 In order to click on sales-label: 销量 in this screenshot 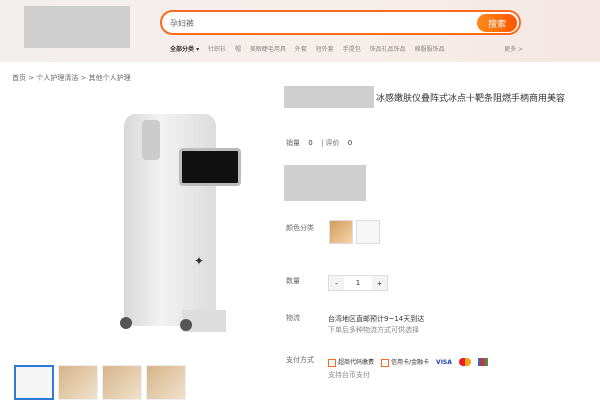, I will do `click(293, 143)`.